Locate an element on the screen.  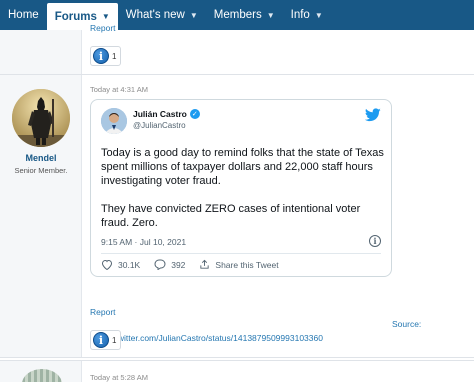
heart-icon is located at coordinates (107, 264).